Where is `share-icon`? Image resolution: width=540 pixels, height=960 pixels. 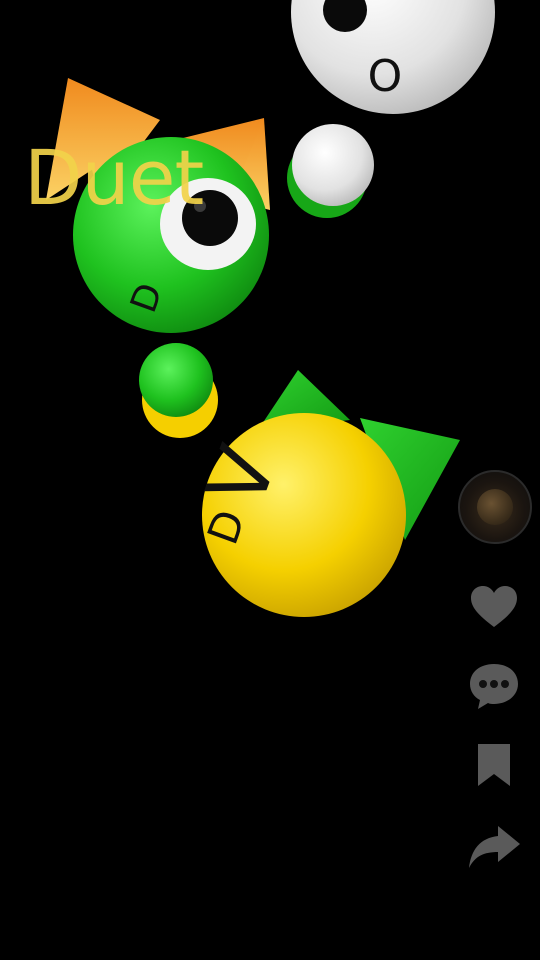 share-icon is located at coordinates (494, 847).